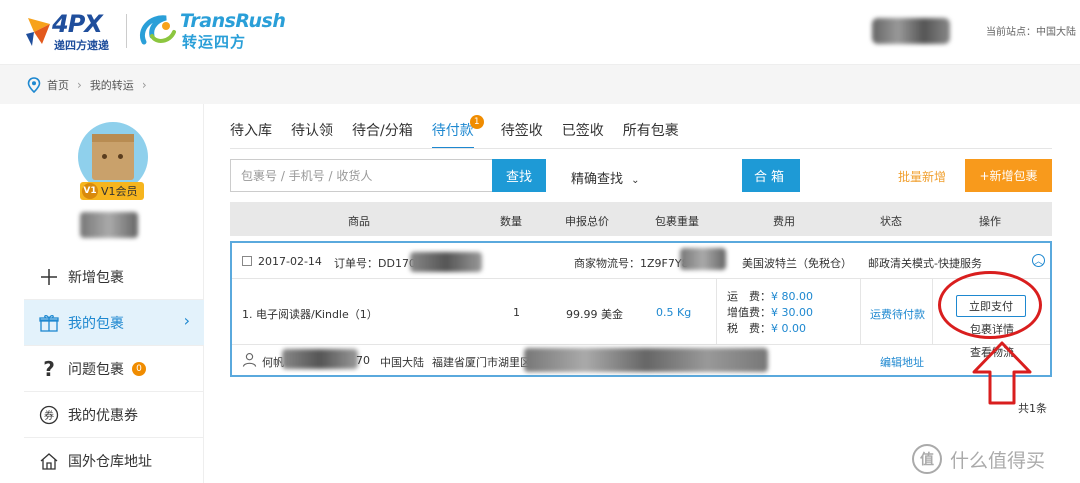 Image resolution: width=1080 pixels, height=483 pixels. I want to click on tab-pending-merge-split: 待合/分箱, so click(382, 134).